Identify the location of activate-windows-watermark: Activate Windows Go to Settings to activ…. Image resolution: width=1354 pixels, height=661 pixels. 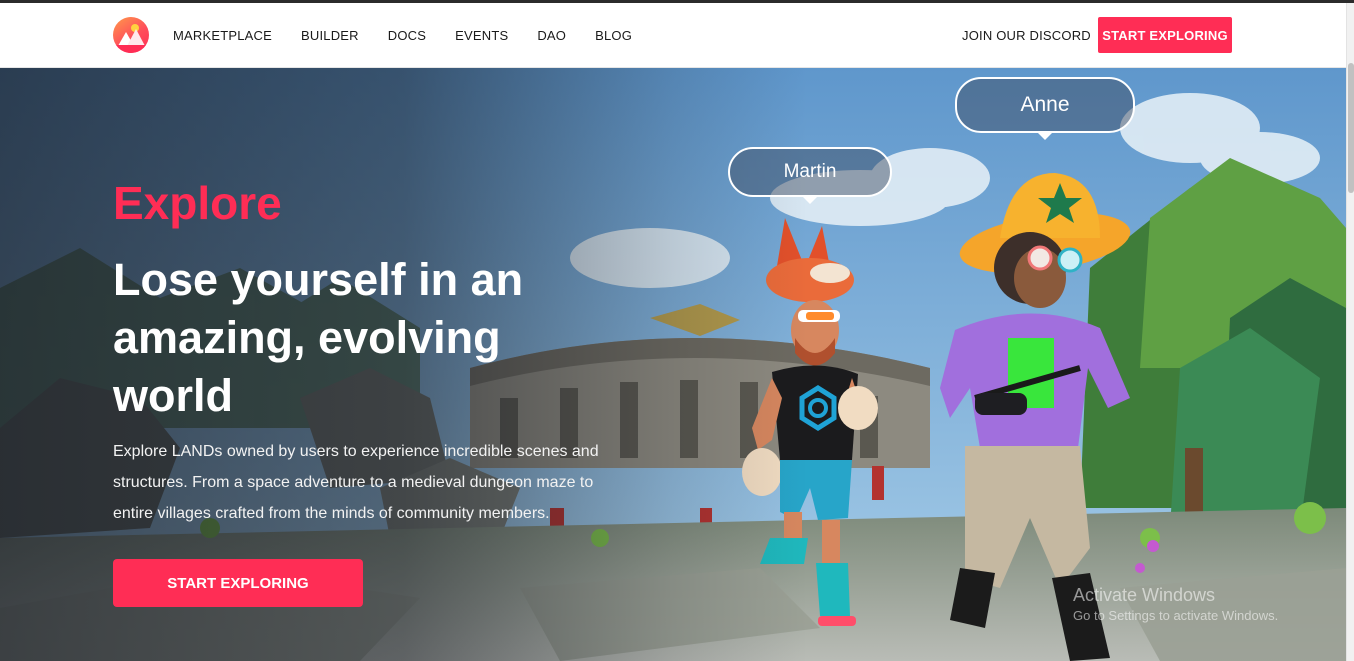
(1175, 604).